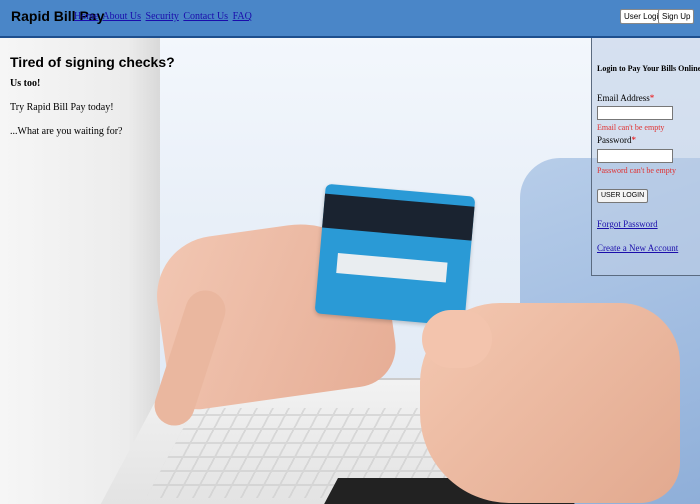 This screenshot has width=700, height=504. I want to click on nav-security-link: Security, so click(162, 16).